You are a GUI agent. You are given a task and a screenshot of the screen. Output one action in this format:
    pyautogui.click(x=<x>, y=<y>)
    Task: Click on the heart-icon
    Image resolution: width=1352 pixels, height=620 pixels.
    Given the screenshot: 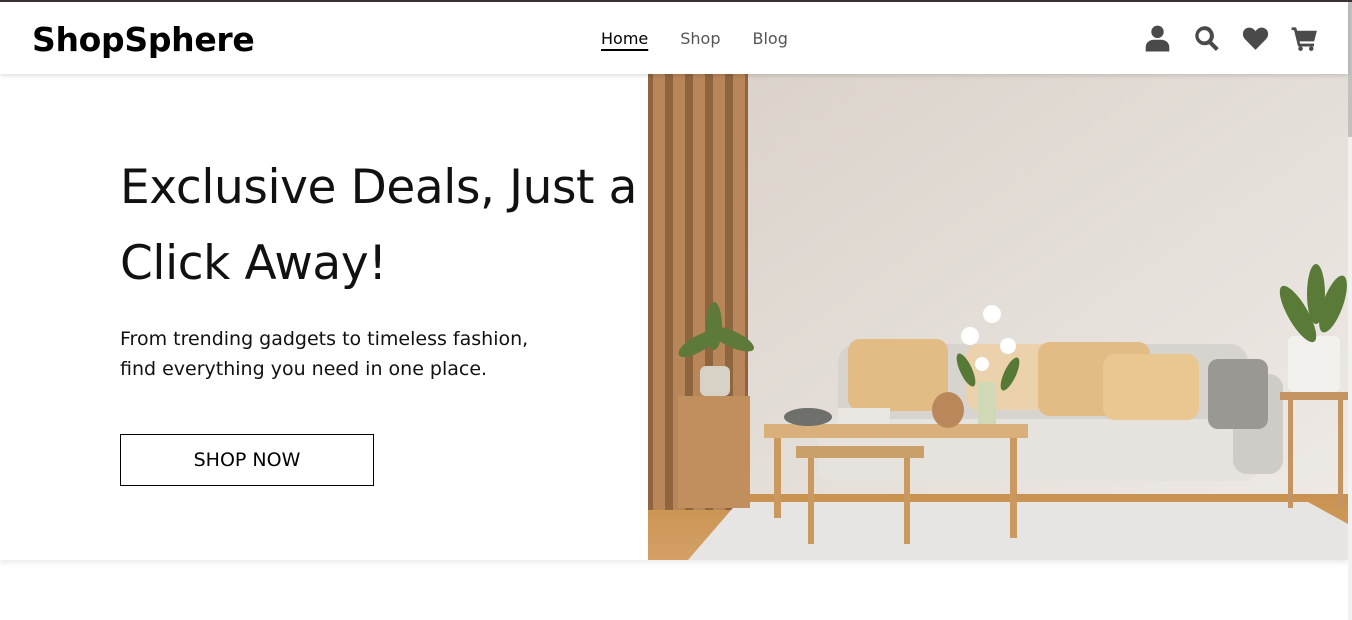 What is the action you would take?
    pyautogui.click(x=1255, y=38)
    